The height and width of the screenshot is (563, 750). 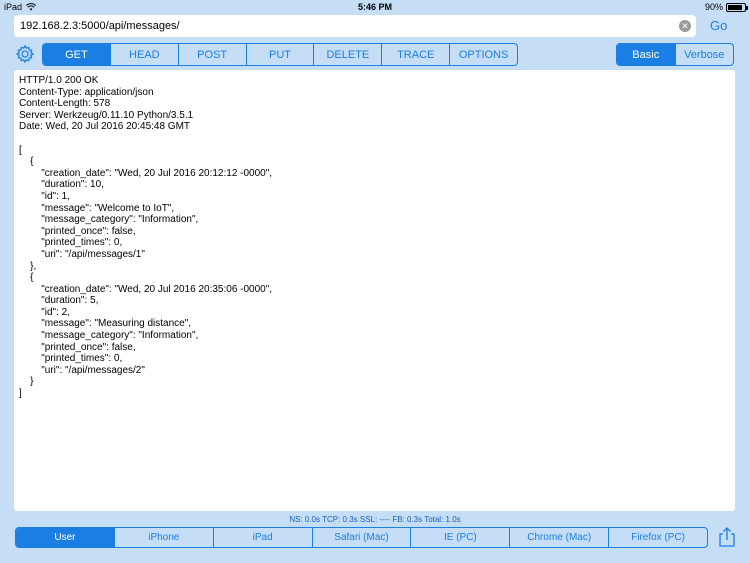 What do you see at coordinates (65, 537) in the screenshot?
I see `user-agent-button-user: User` at bounding box center [65, 537].